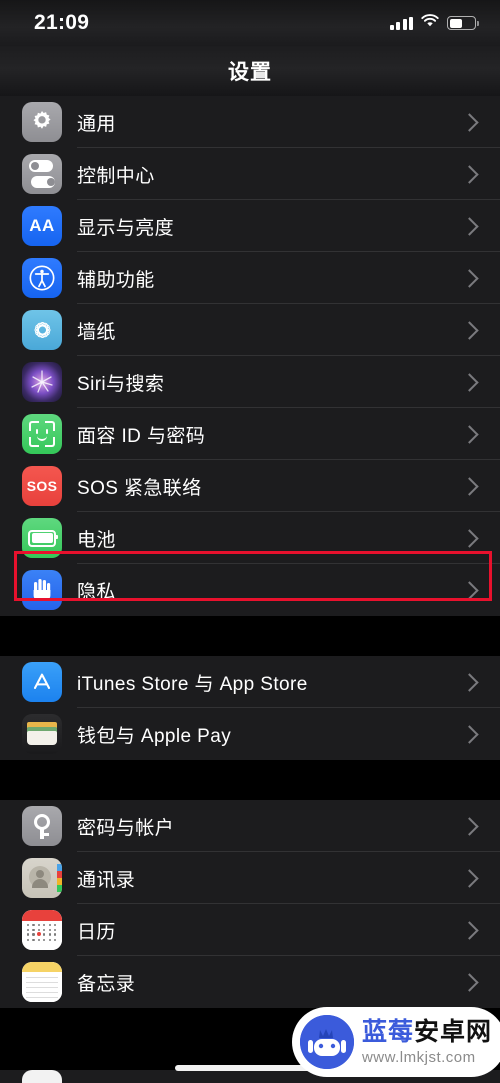 Image resolution: width=500 pixels, height=1083 pixels. I want to click on notes-icon, so click(42, 982).